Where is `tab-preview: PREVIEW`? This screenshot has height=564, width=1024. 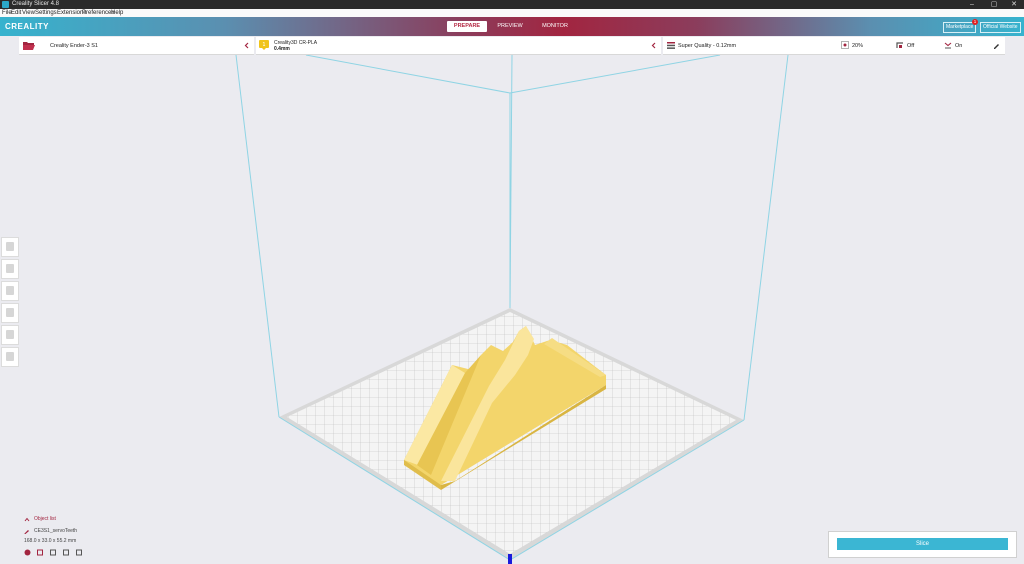
tab-preview: PREVIEW is located at coordinates (510, 26).